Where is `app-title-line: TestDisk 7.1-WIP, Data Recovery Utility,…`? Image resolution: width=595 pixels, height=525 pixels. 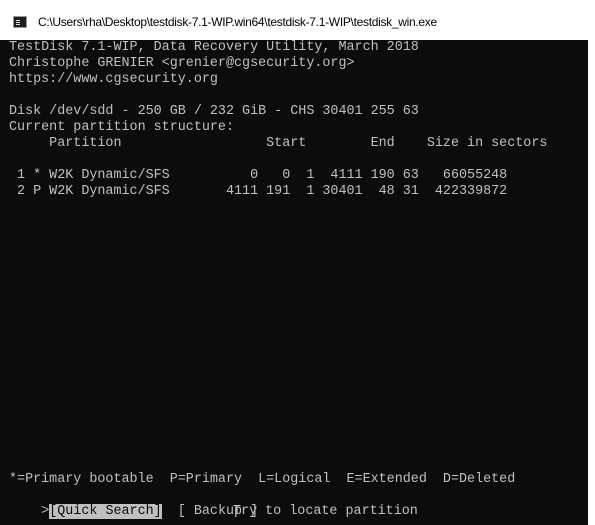 app-title-line: TestDisk 7.1-WIP, Data Recovery Utility,… is located at coordinates (214, 47).